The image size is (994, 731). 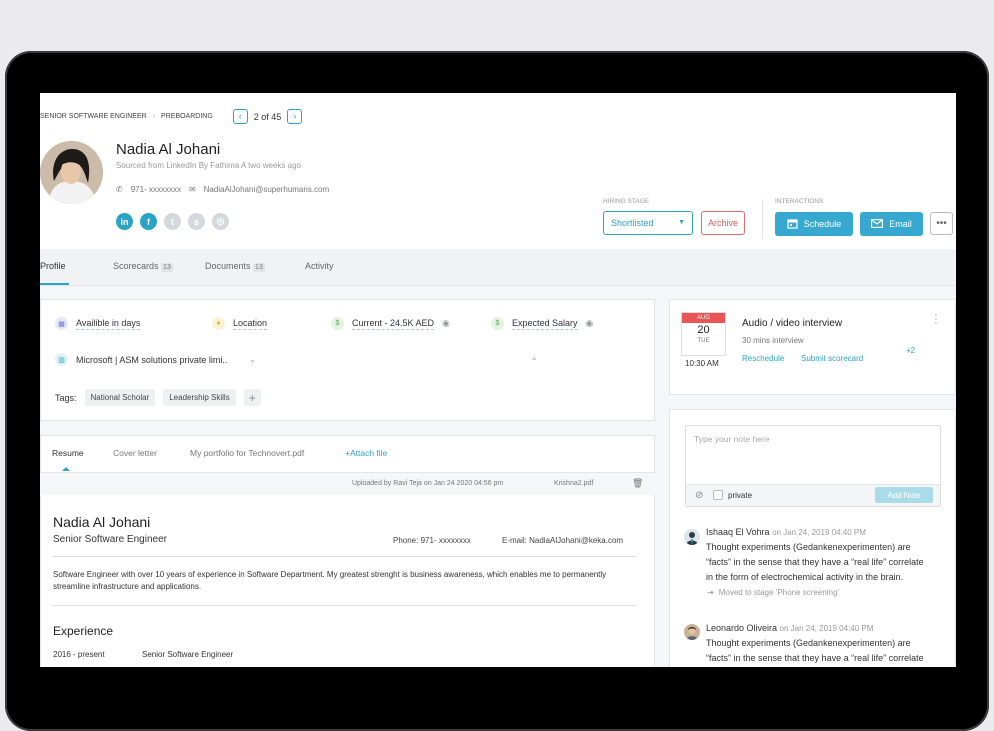 What do you see at coordinates (247, 453) in the screenshot?
I see `portfolio-tab: My portfolio for Technovert.pdf` at bounding box center [247, 453].